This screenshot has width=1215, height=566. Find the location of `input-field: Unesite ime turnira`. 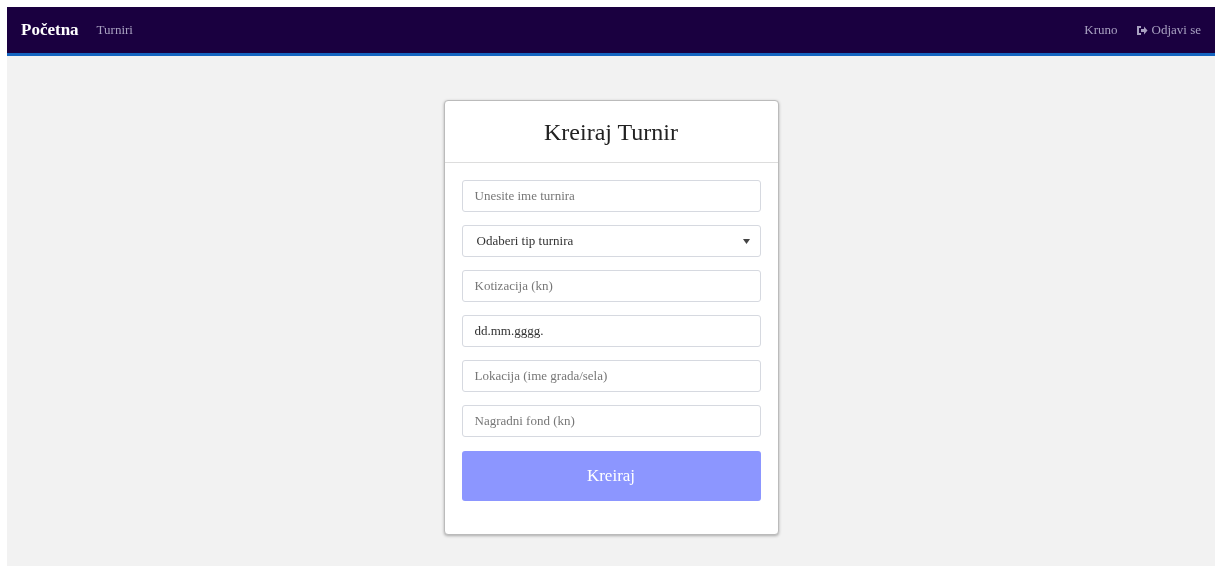

input-field: Unesite ime turnira is located at coordinates (611, 196).